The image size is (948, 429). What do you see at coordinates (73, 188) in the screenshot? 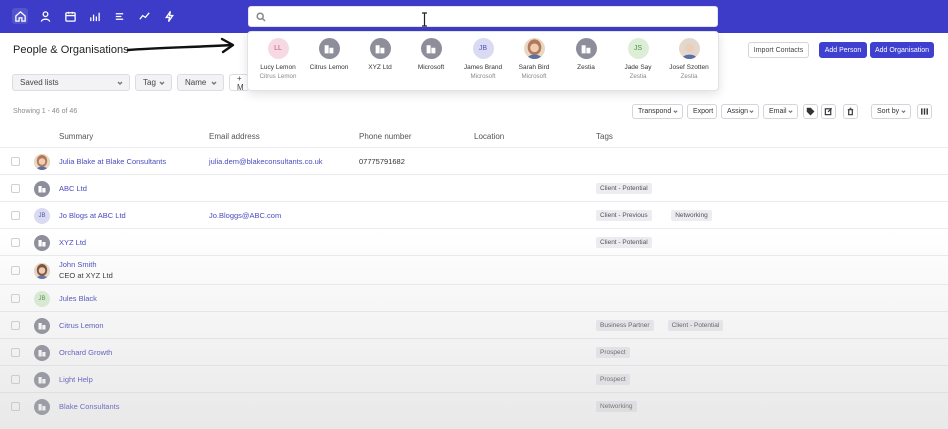
I see `summary-link: ABC Ltd` at bounding box center [73, 188].